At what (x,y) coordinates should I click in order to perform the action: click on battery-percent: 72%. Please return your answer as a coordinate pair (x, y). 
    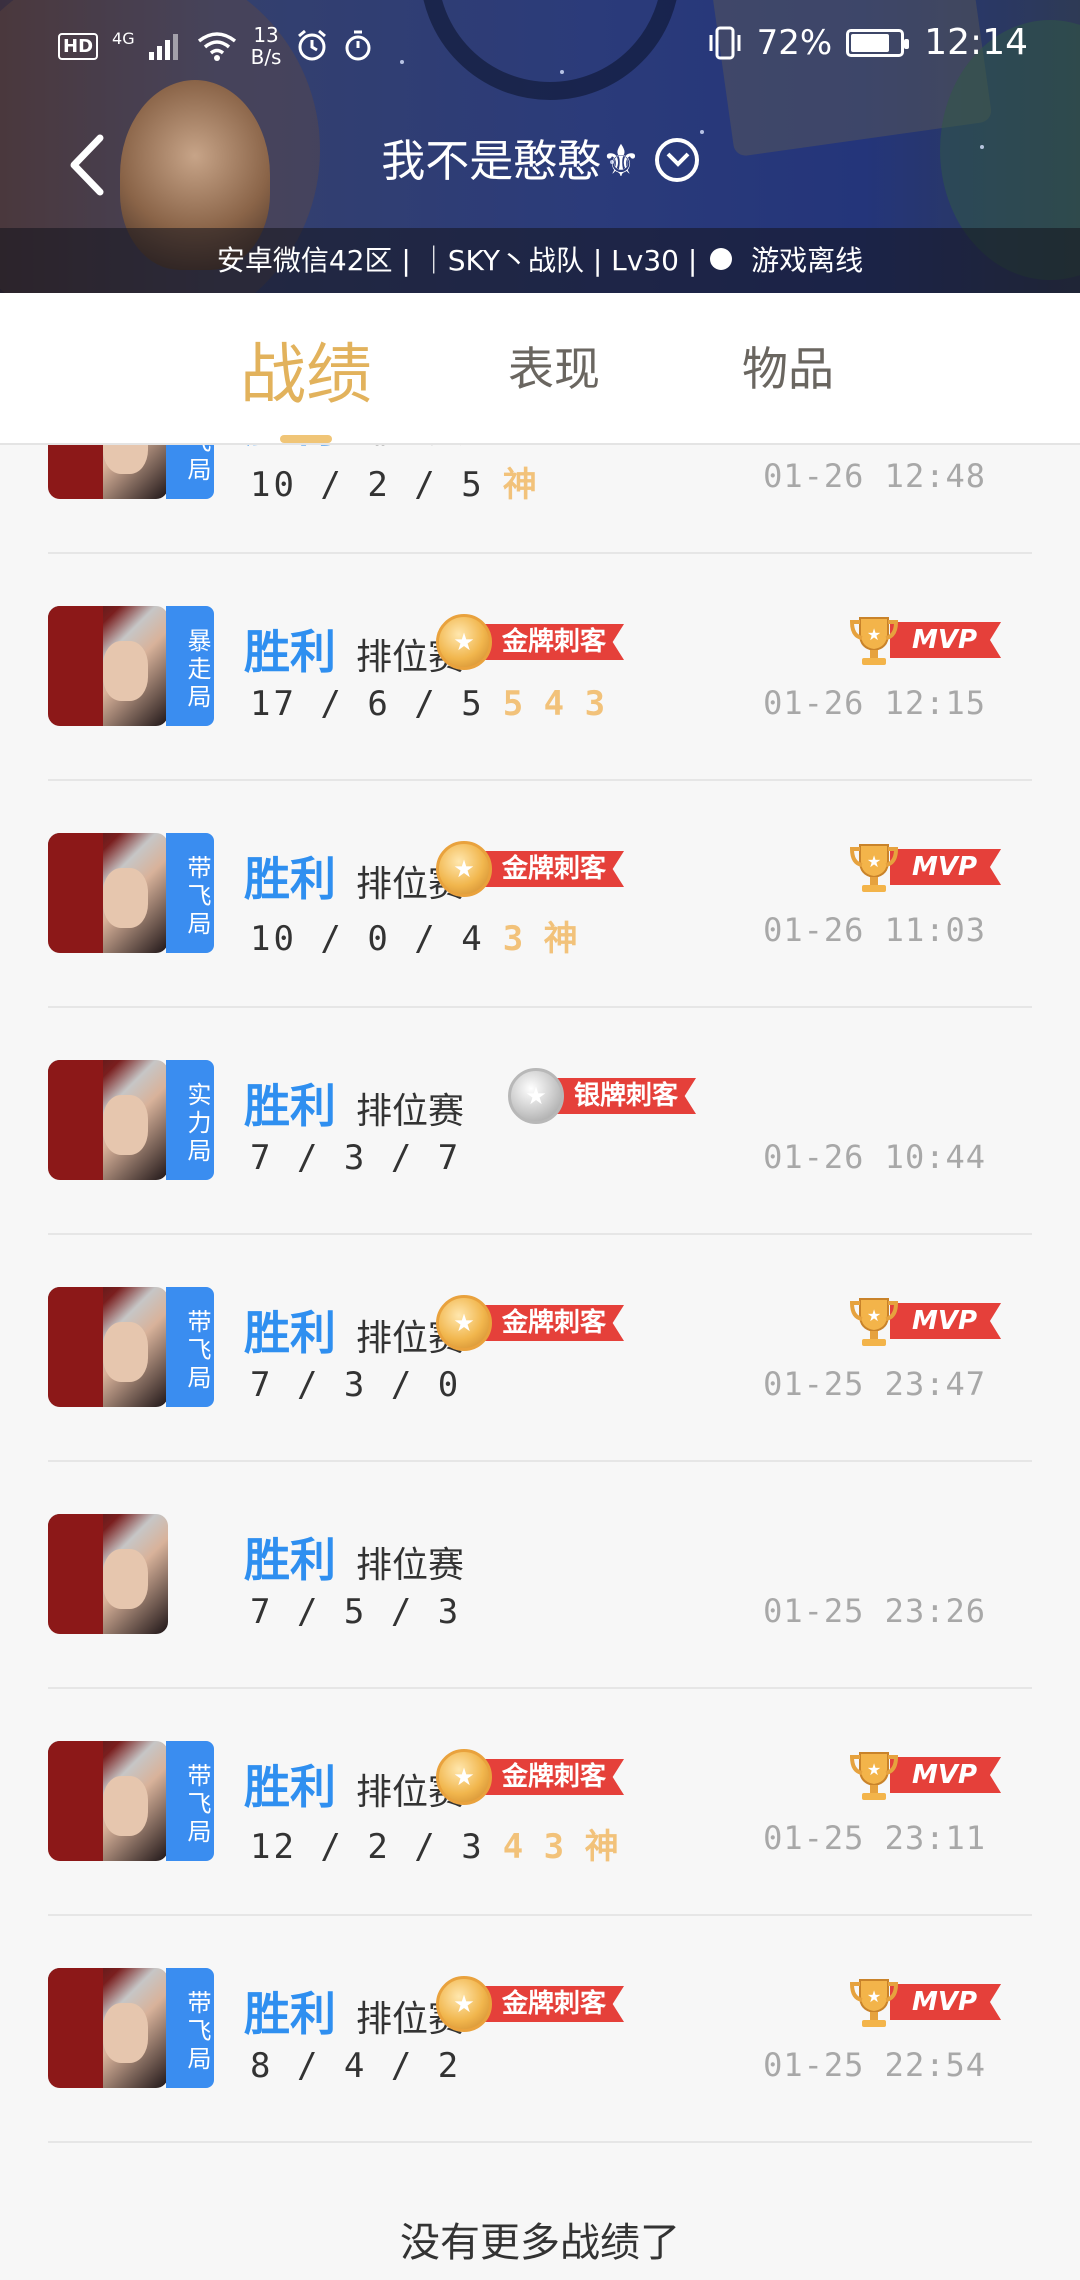
    Looking at the image, I should click on (794, 42).